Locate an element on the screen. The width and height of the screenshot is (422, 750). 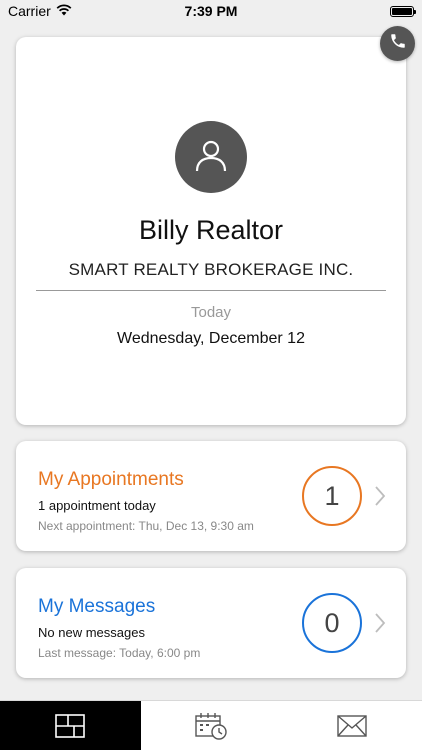
call-button is located at coordinates (397, 43).